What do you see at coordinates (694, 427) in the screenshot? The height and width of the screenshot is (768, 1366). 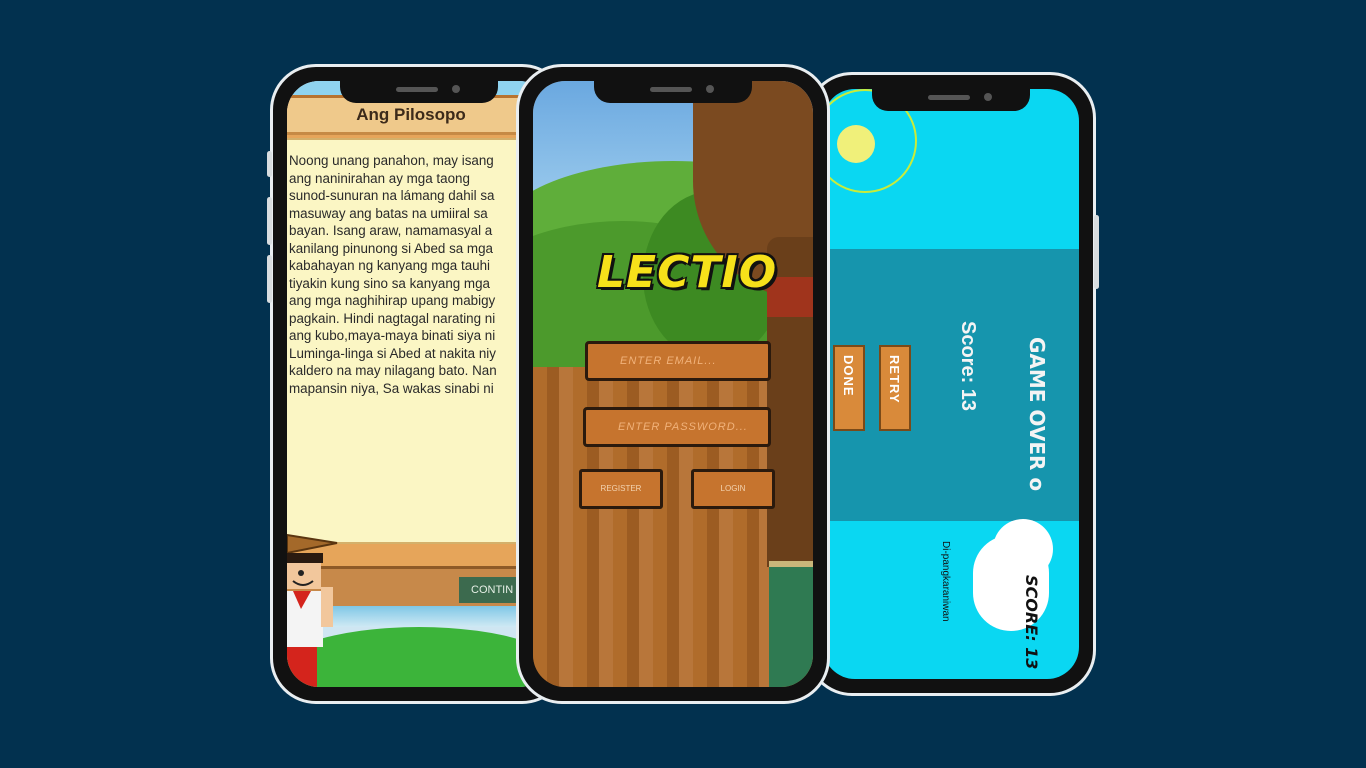 I see `password-input` at bounding box center [694, 427].